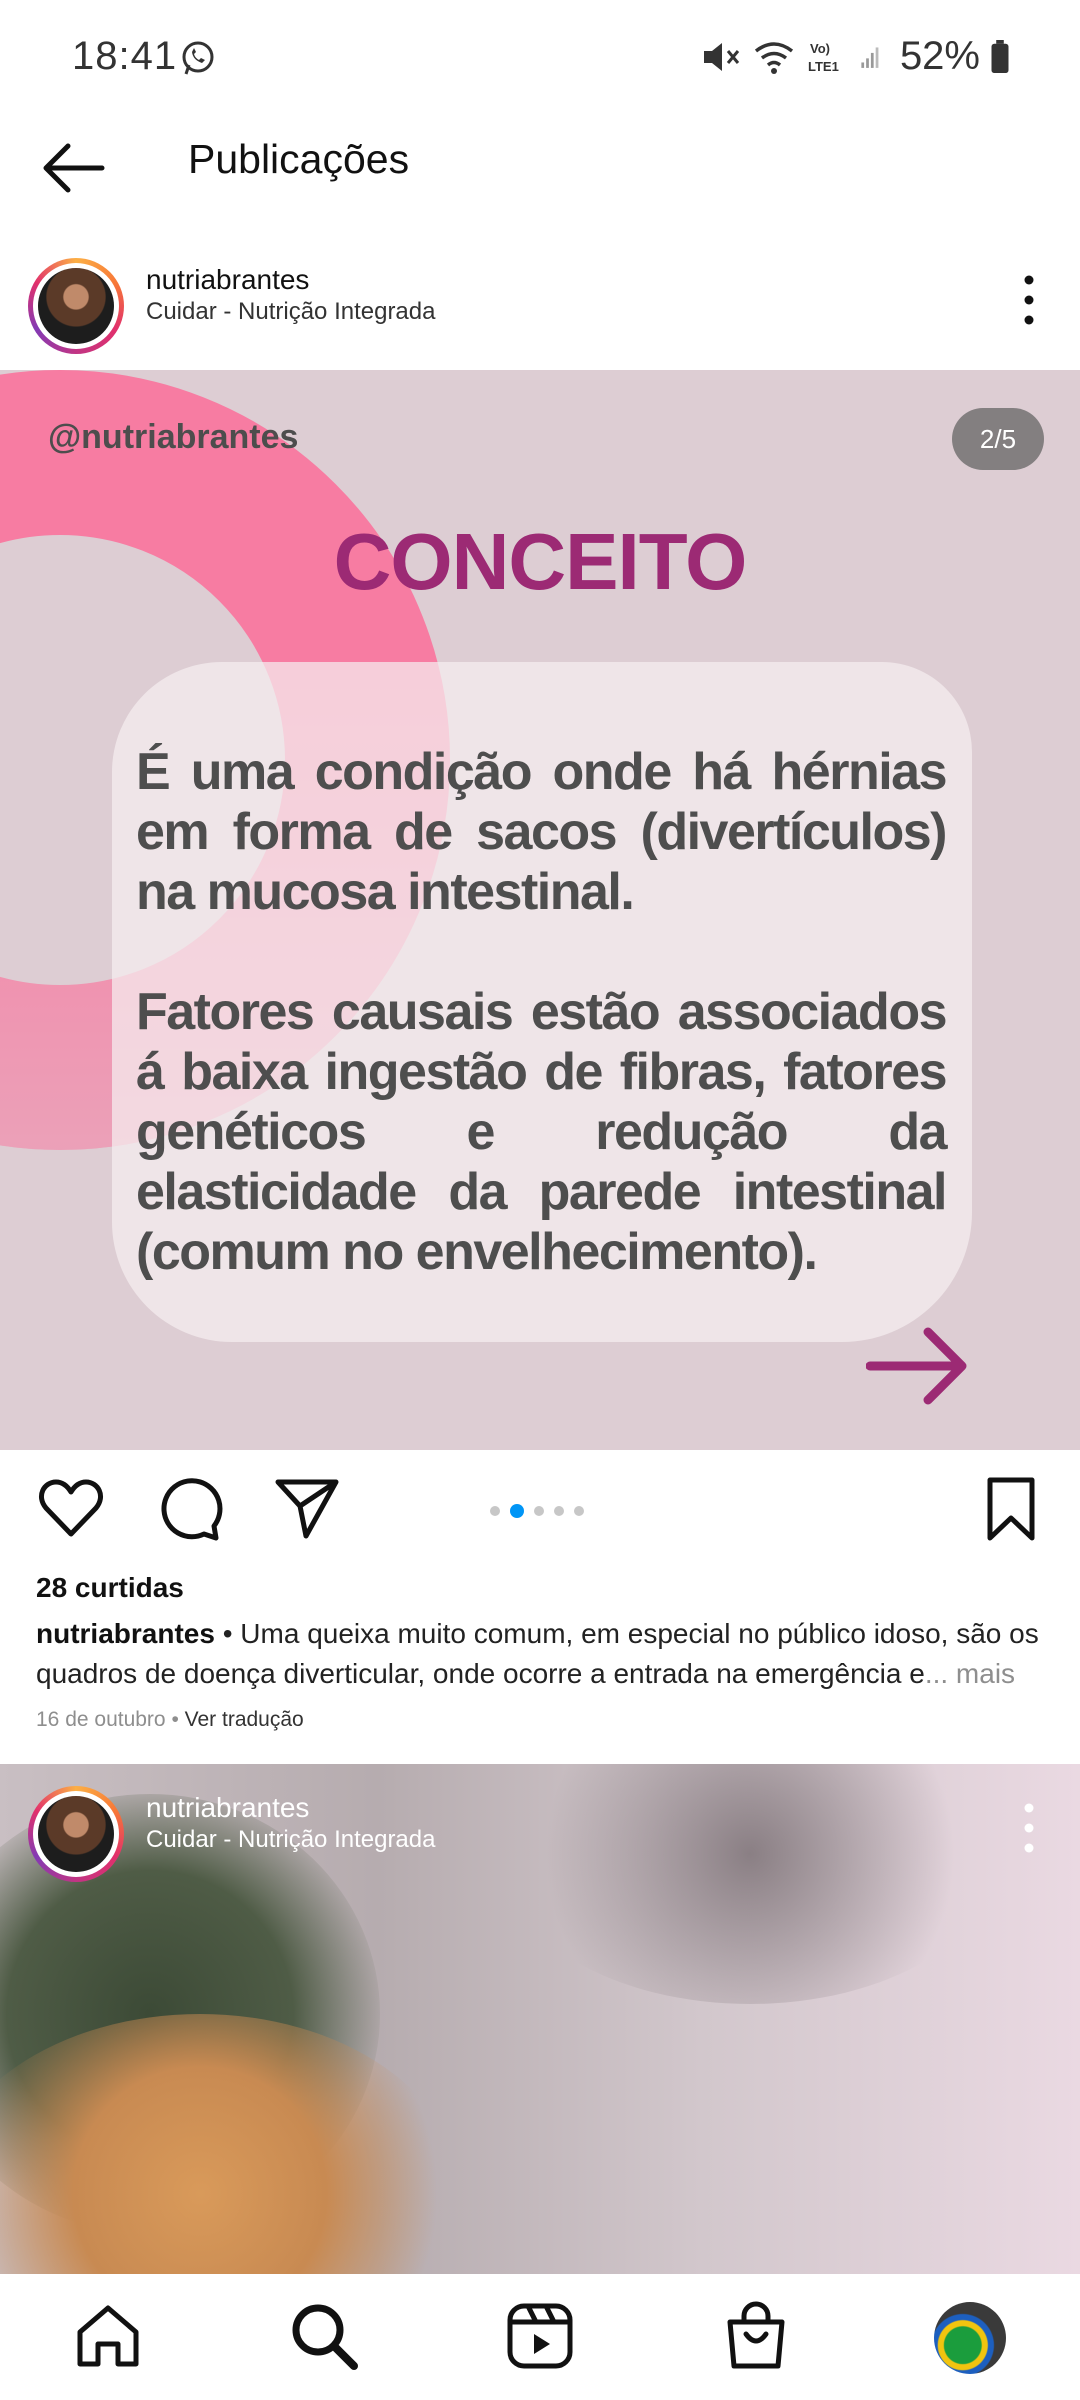  I want to click on whatsapp-icon, so click(198, 58).